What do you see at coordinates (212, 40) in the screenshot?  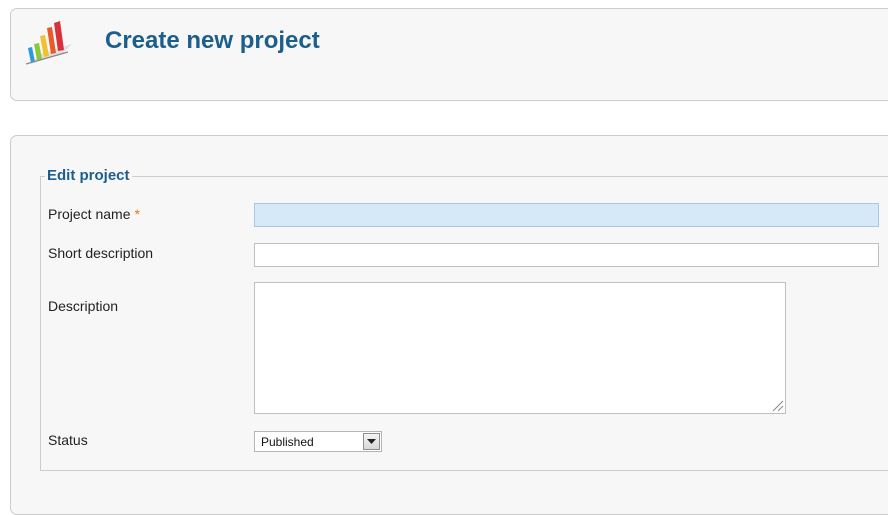 I see `page-title: Create new project` at bounding box center [212, 40].